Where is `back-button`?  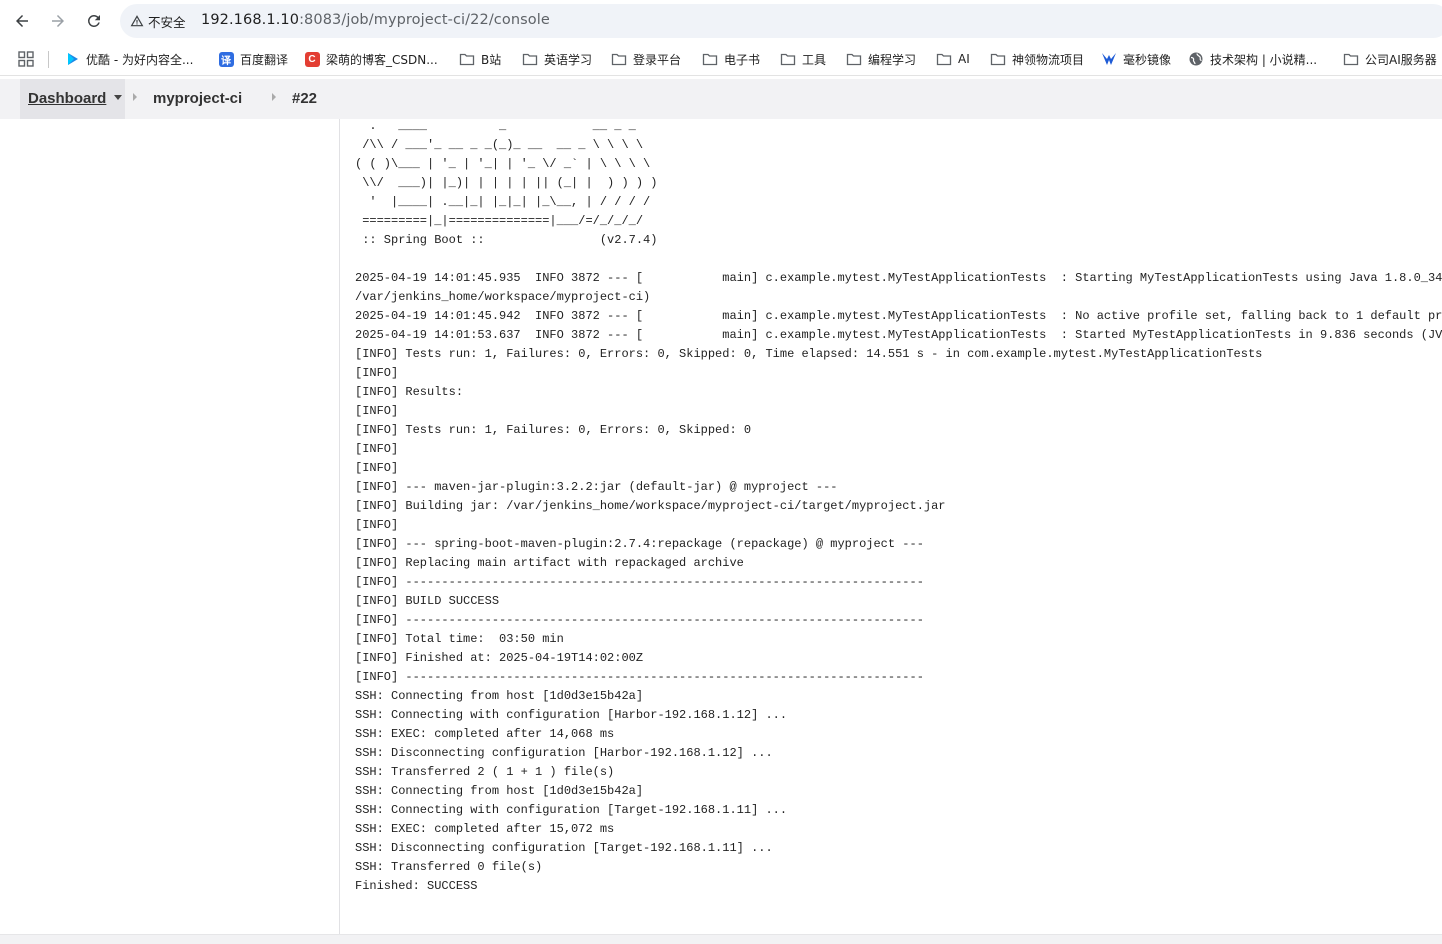 back-button is located at coordinates (22, 21).